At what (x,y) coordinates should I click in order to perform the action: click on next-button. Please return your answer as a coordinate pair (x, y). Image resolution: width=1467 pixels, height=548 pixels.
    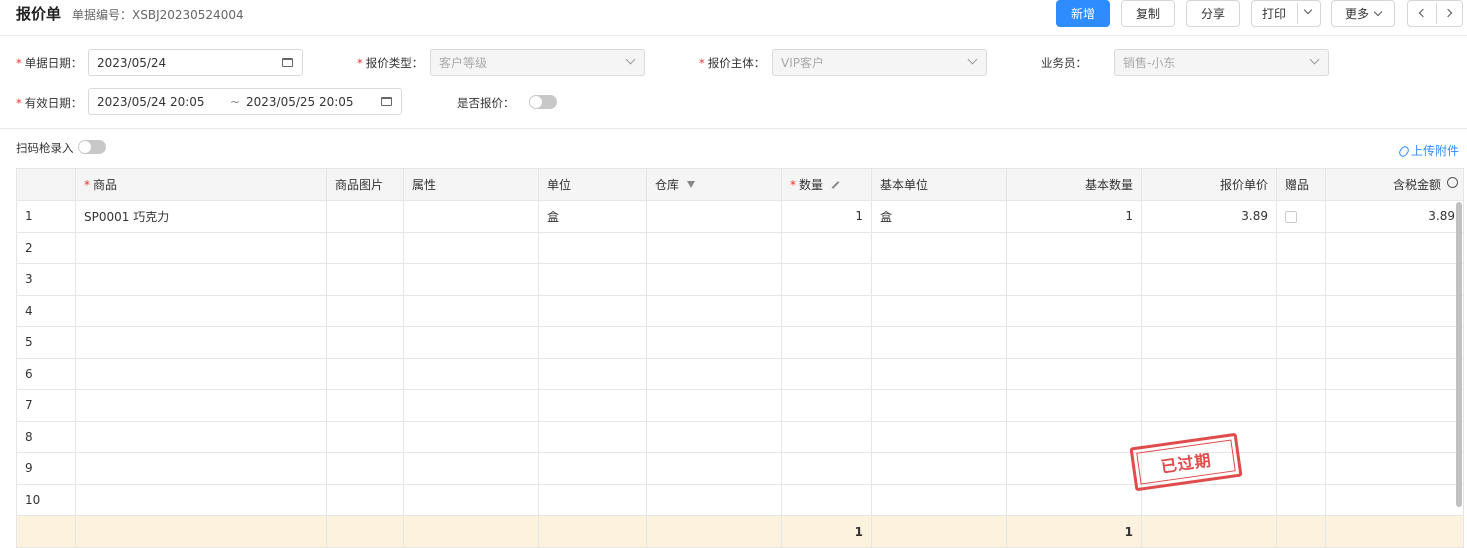
    Looking at the image, I should click on (1450, 13).